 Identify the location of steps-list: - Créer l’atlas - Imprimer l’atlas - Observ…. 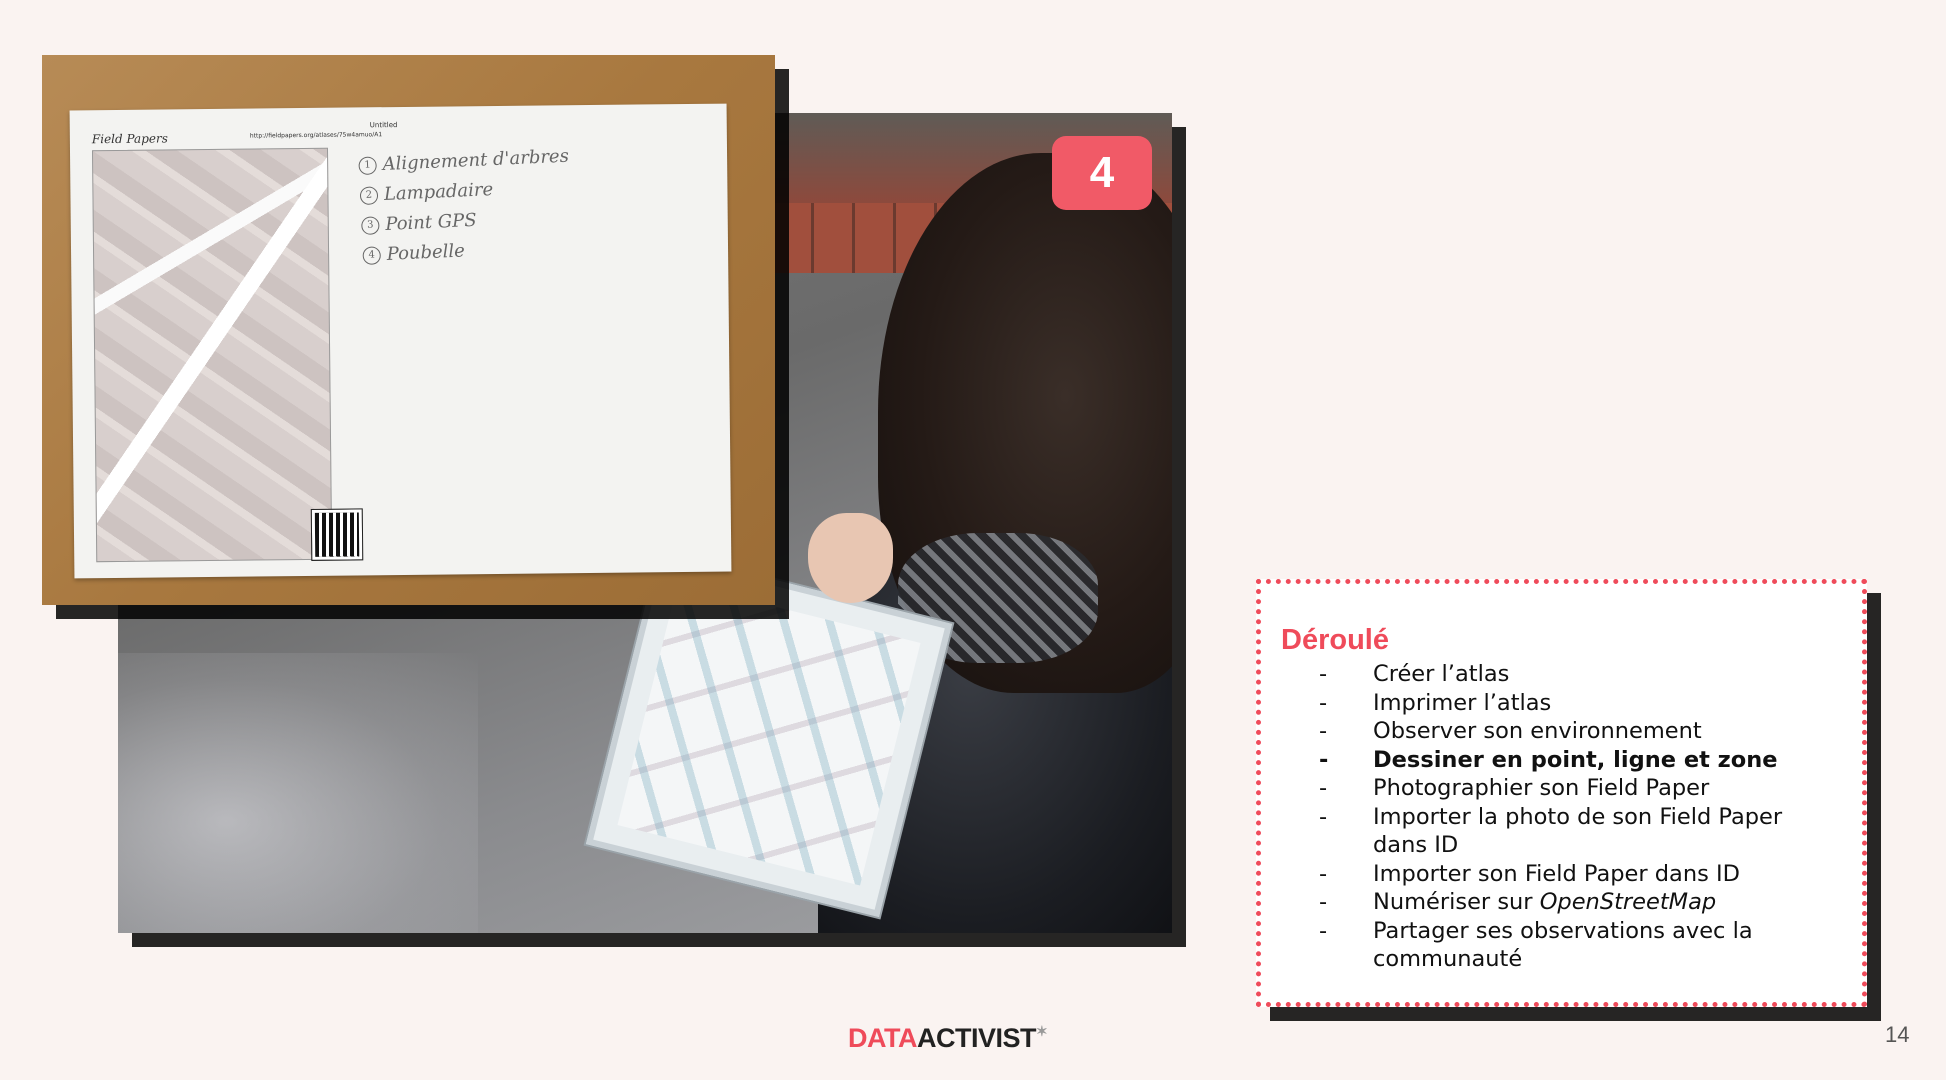
(1561, 817).